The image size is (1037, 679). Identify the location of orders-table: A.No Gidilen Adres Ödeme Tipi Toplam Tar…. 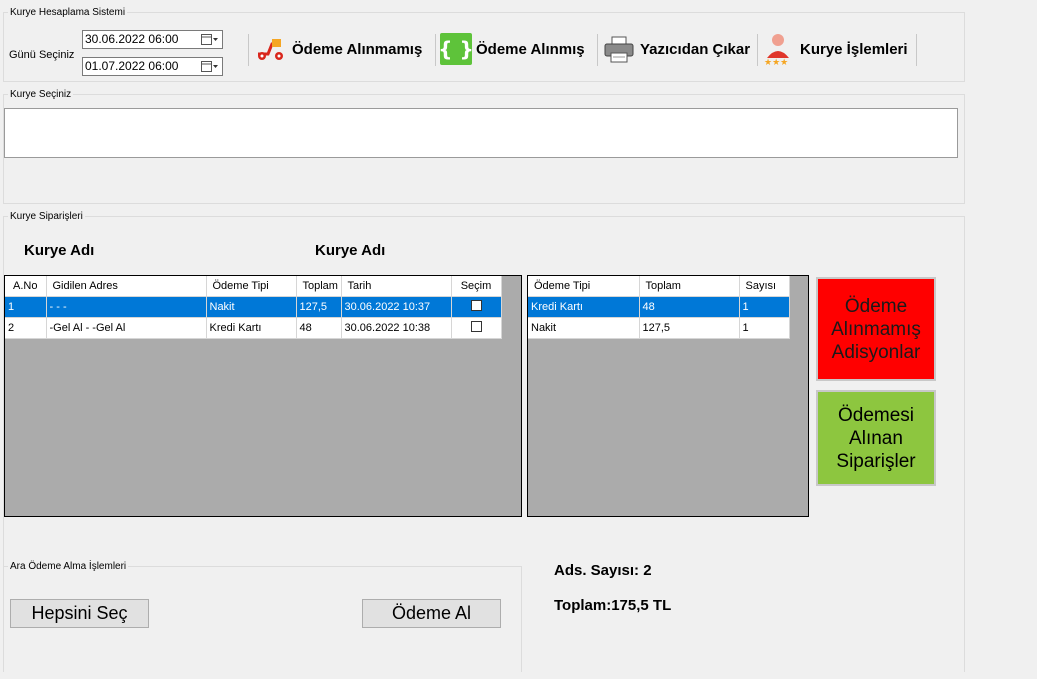
(253, 307).